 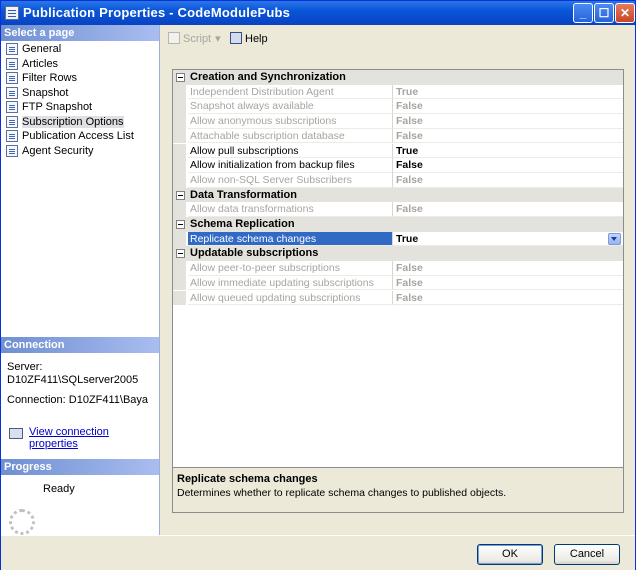 I want to click on script-icon, so click(x=174, y=38).